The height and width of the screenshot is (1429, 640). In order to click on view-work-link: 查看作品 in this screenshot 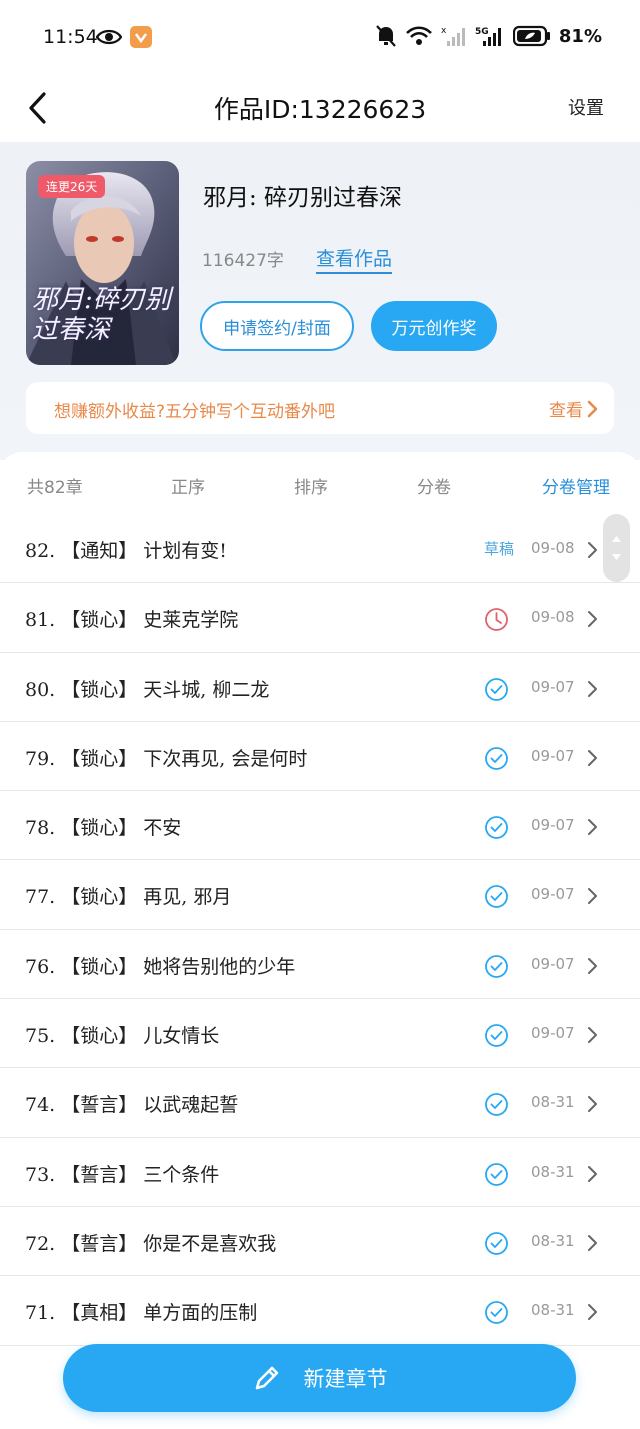, I will do `click(354, 259)`.